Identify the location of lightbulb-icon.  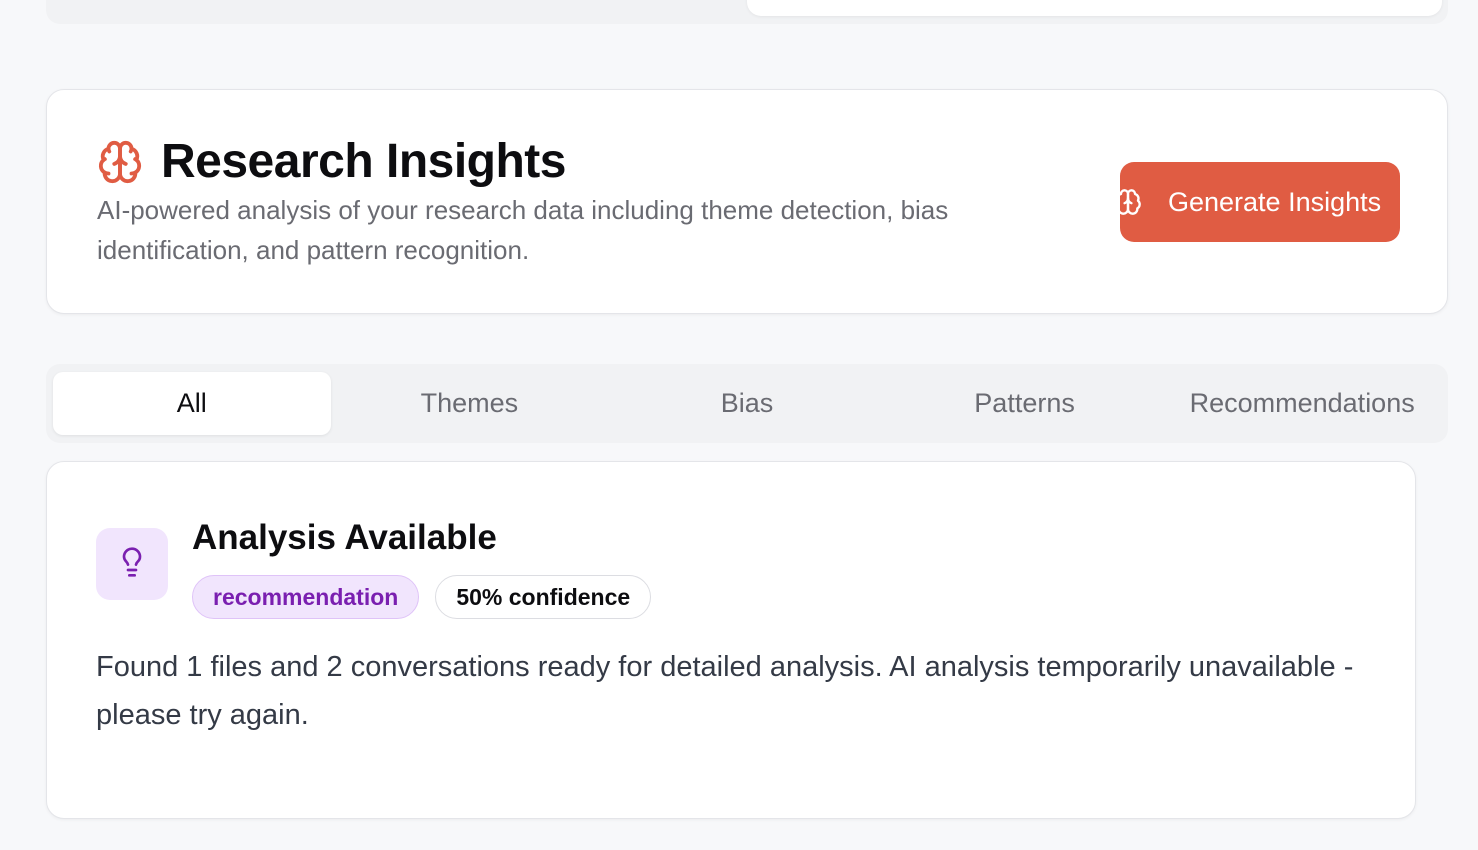
(132, 564).